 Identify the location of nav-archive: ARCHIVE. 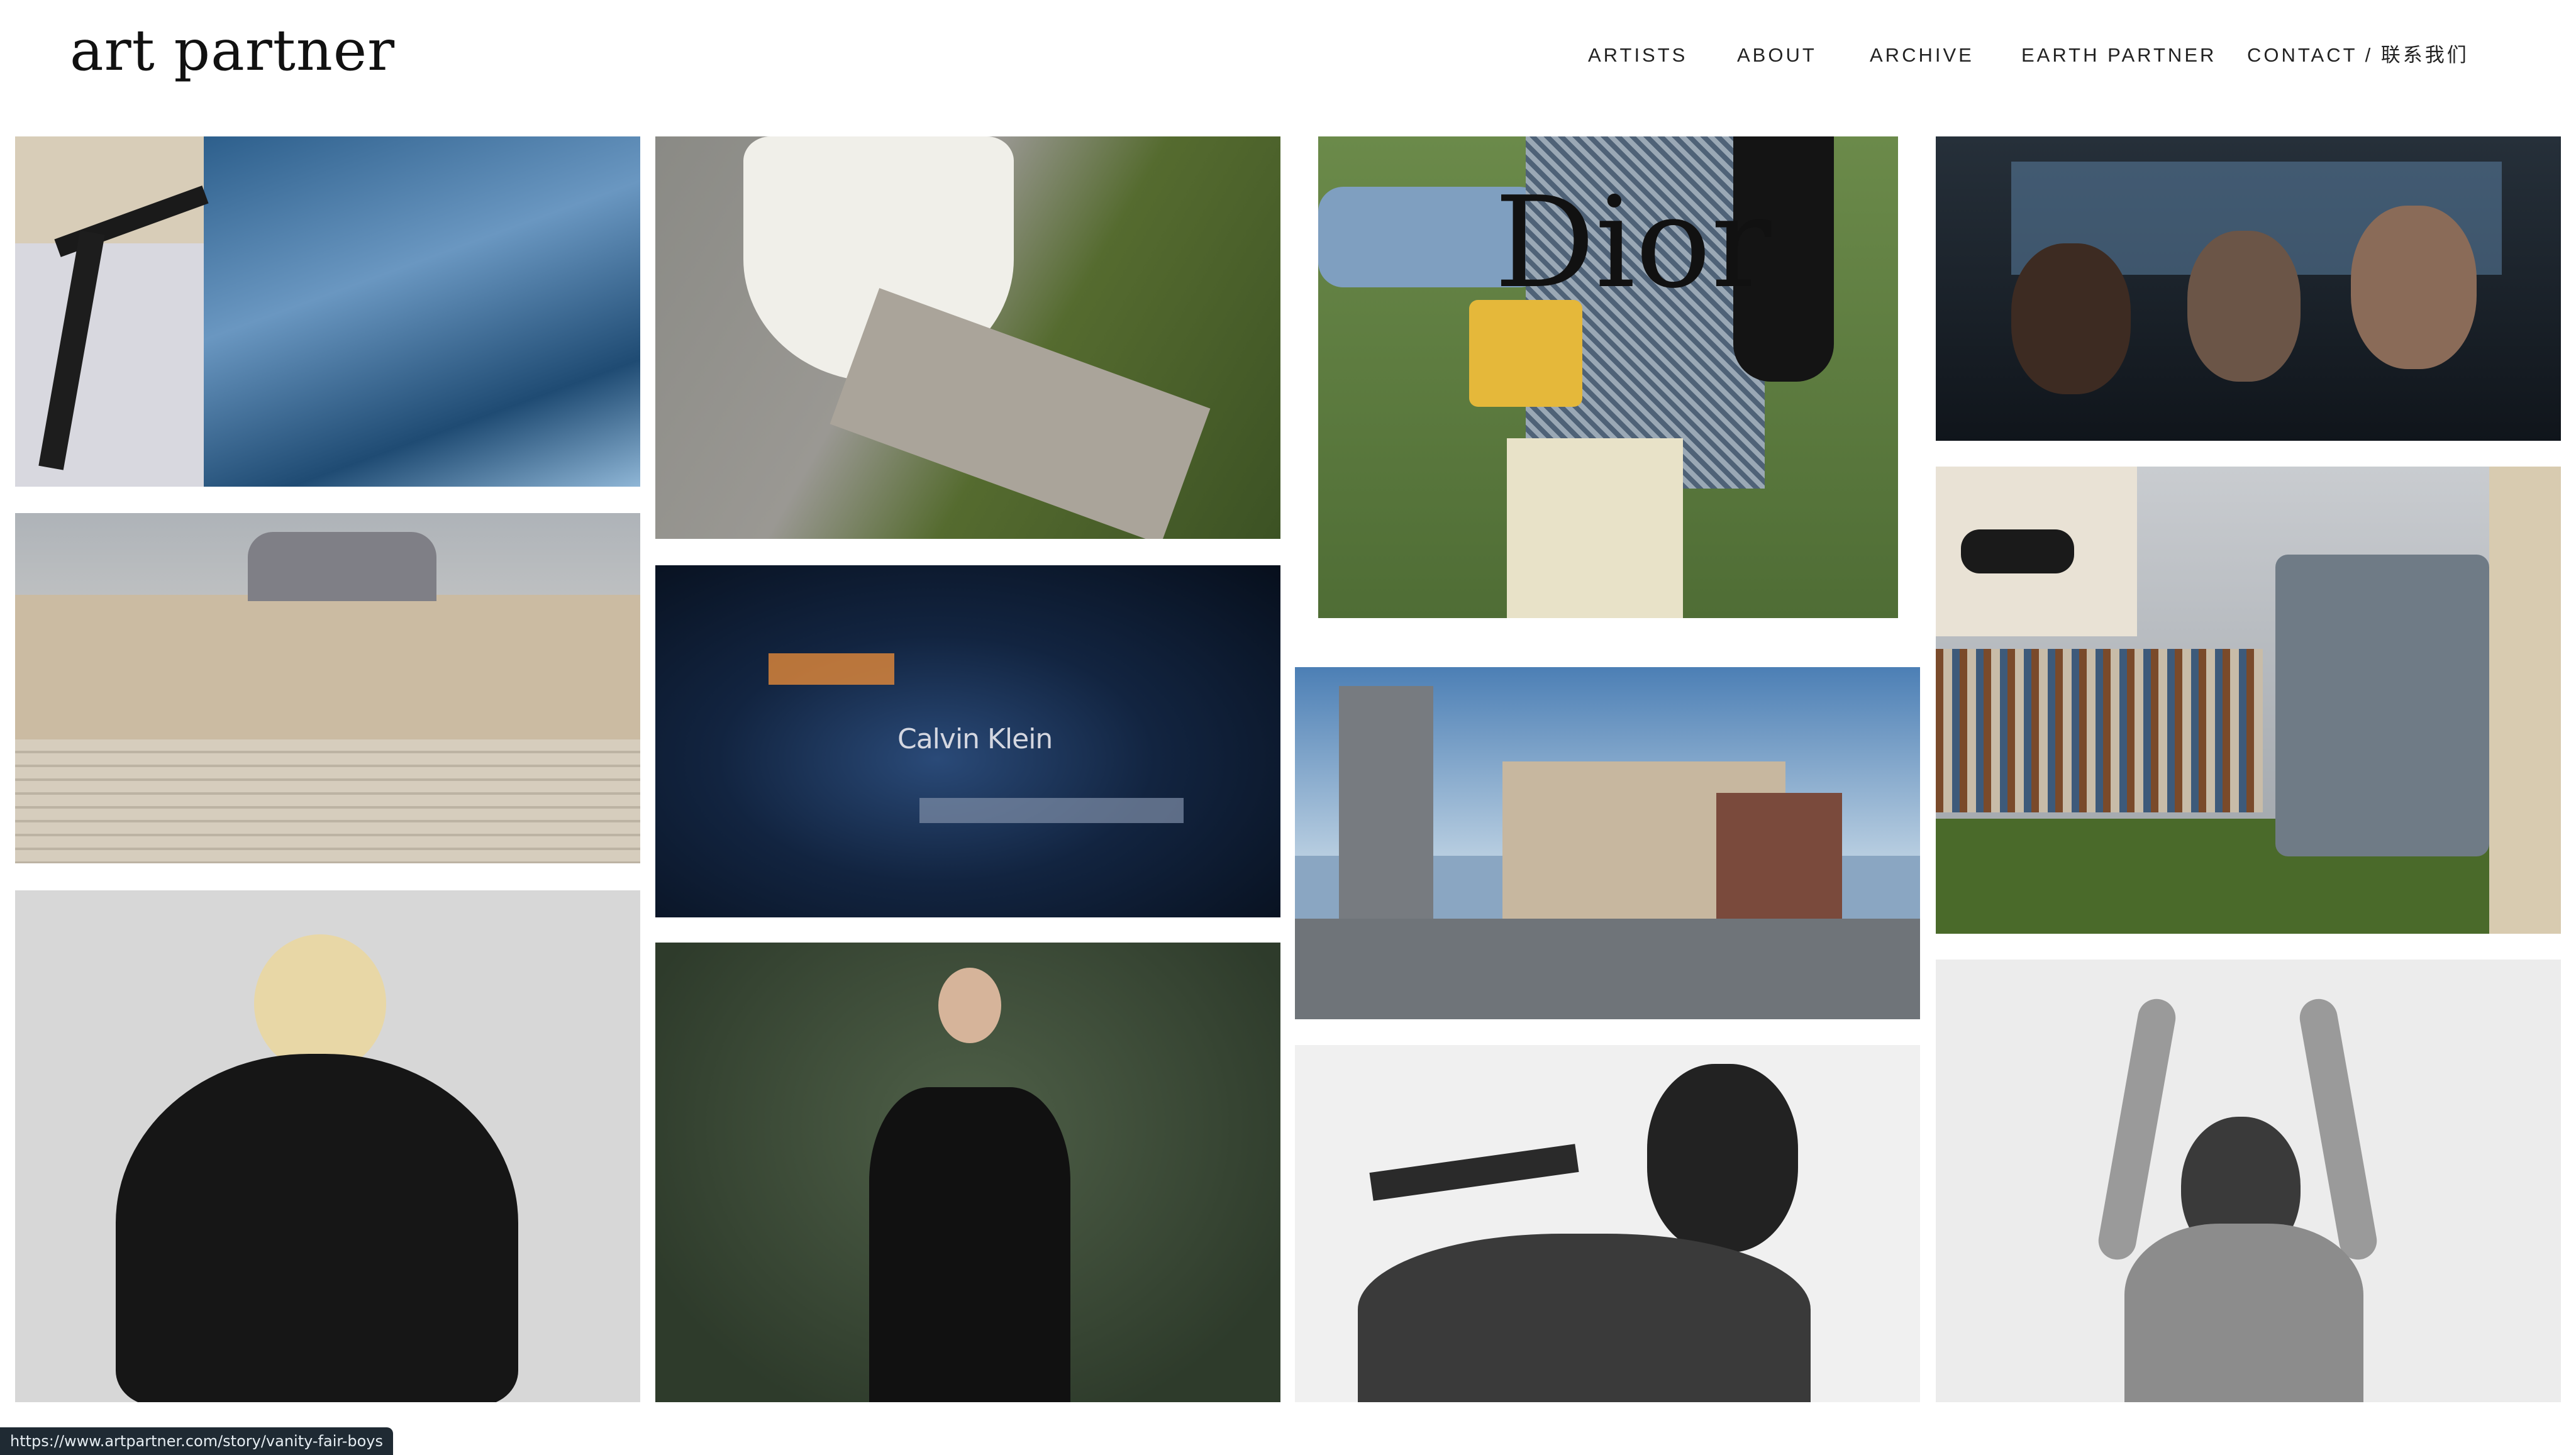
(1922, 55).